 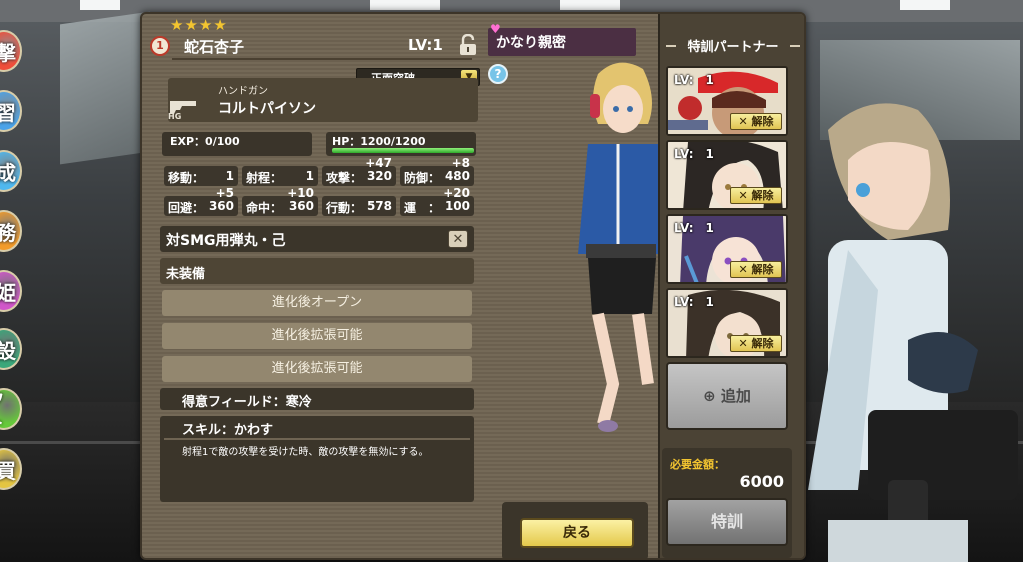 What do you see at coordinates (8, 409) in the screenshot?
I see `side-menu-label: ウト` at bounding box center [8, 409].